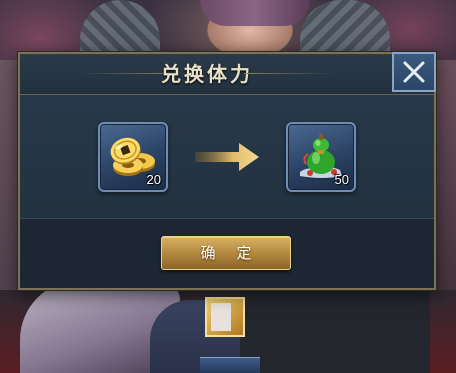 The height and width of the screenshot is (373, 456). Describe the element at coordinates (133, 157) in the screenshot. I see `exchange-from-item: 20` at that location.